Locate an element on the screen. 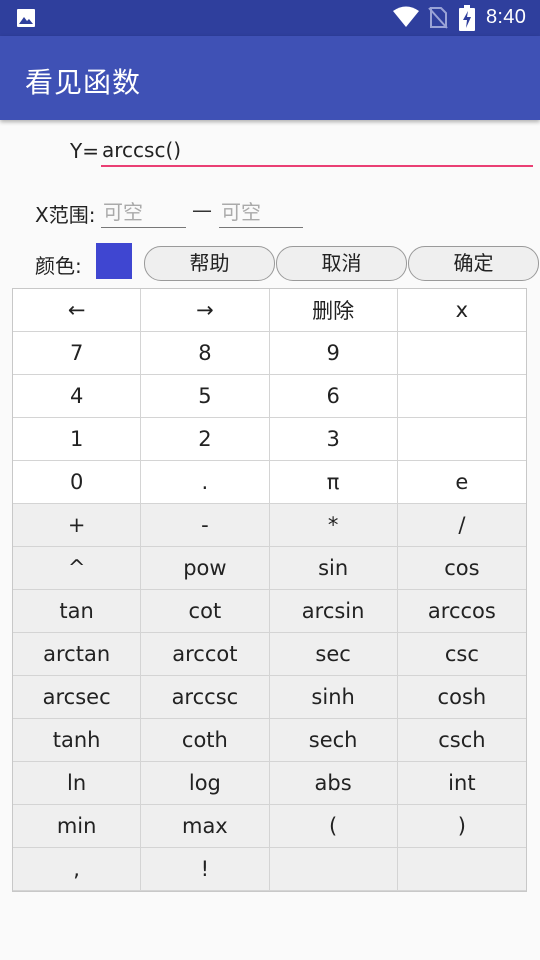  cancel-button: 取消 is located at coordinates (341, 263).